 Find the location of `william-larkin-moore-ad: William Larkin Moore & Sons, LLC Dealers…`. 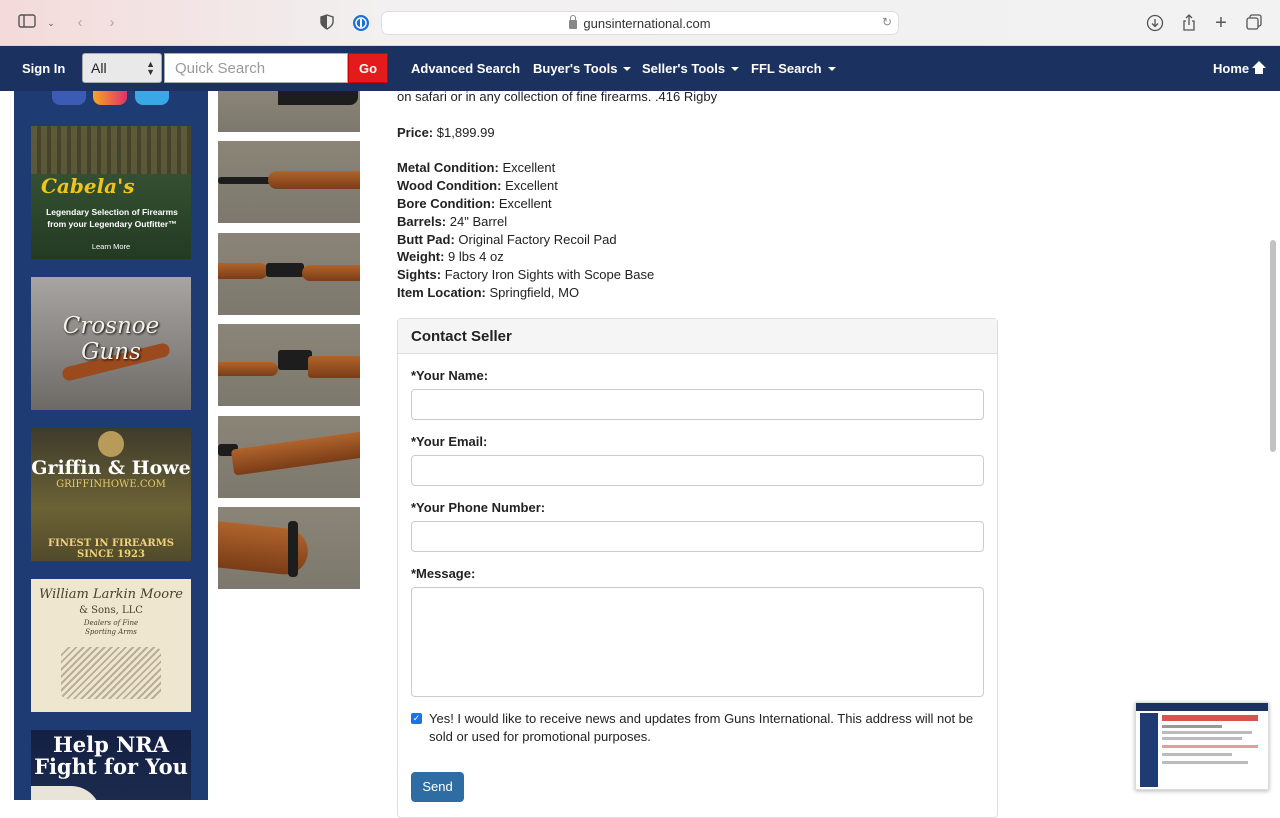

william-larkin-moore-ad: William Larkin Moore & Sons, LLC Dealers… is located at coordinates (111, 645).